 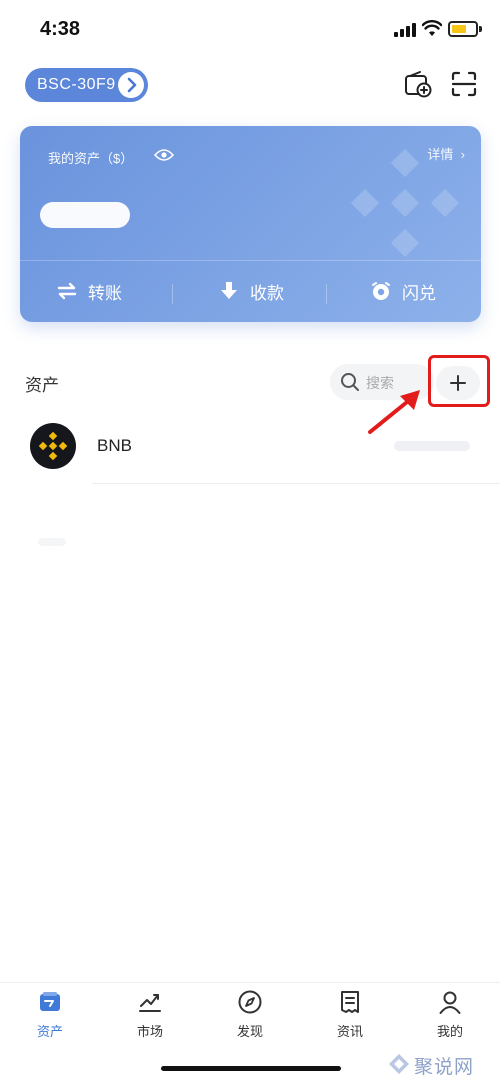 I want to click on nav-item-news: 资讯, so click(x=350, y=1019).